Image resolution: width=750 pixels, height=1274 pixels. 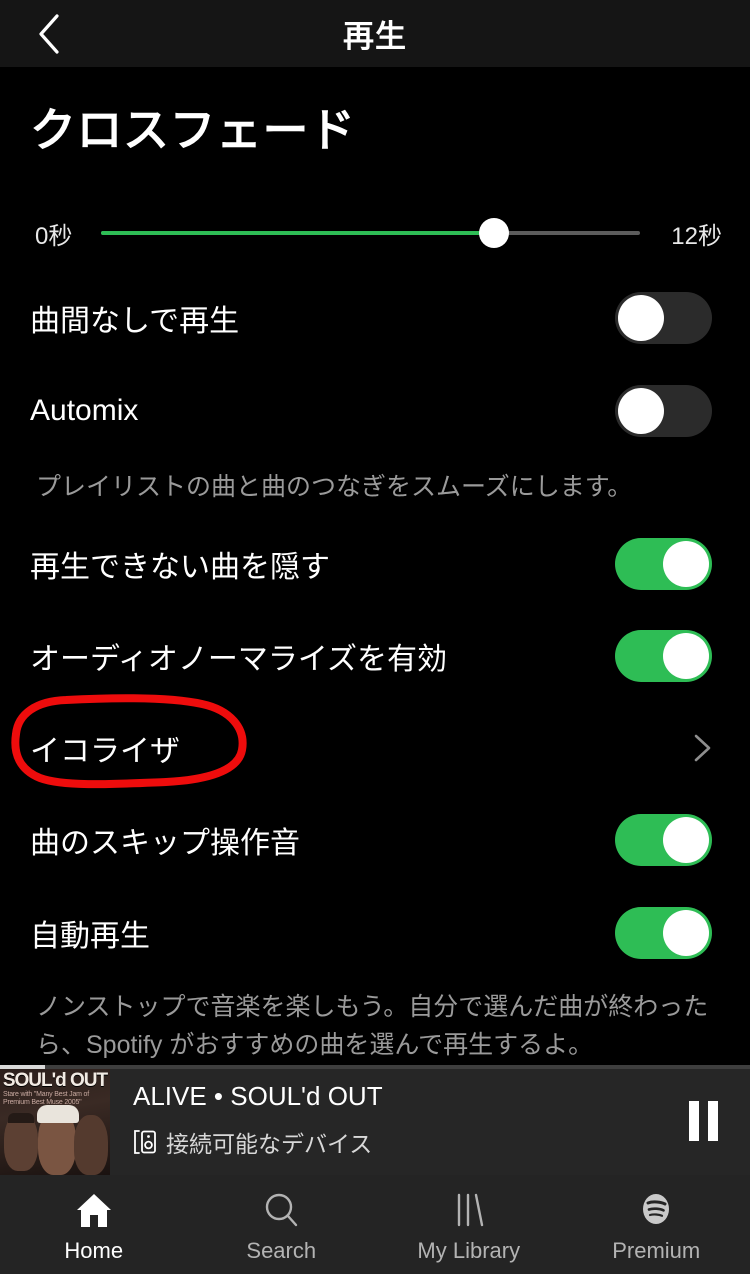 What do you see at coordinates (281, 1210) in the screenshot?
I see `search-icon` at bounding box center [281, 1210].